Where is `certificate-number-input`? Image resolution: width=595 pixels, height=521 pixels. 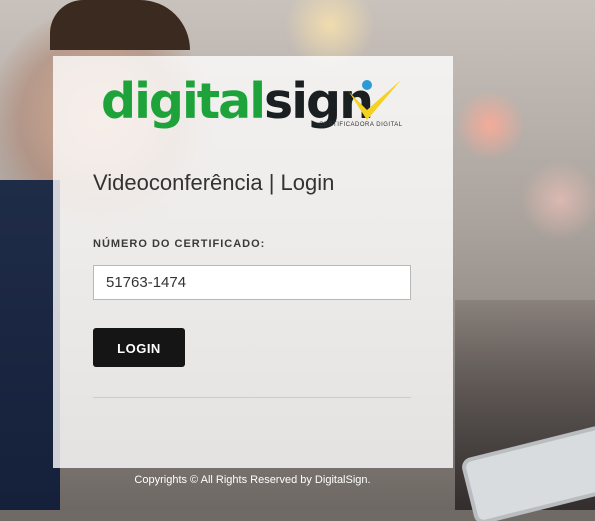 certificate-number-input is located at coordinates (252, 282).